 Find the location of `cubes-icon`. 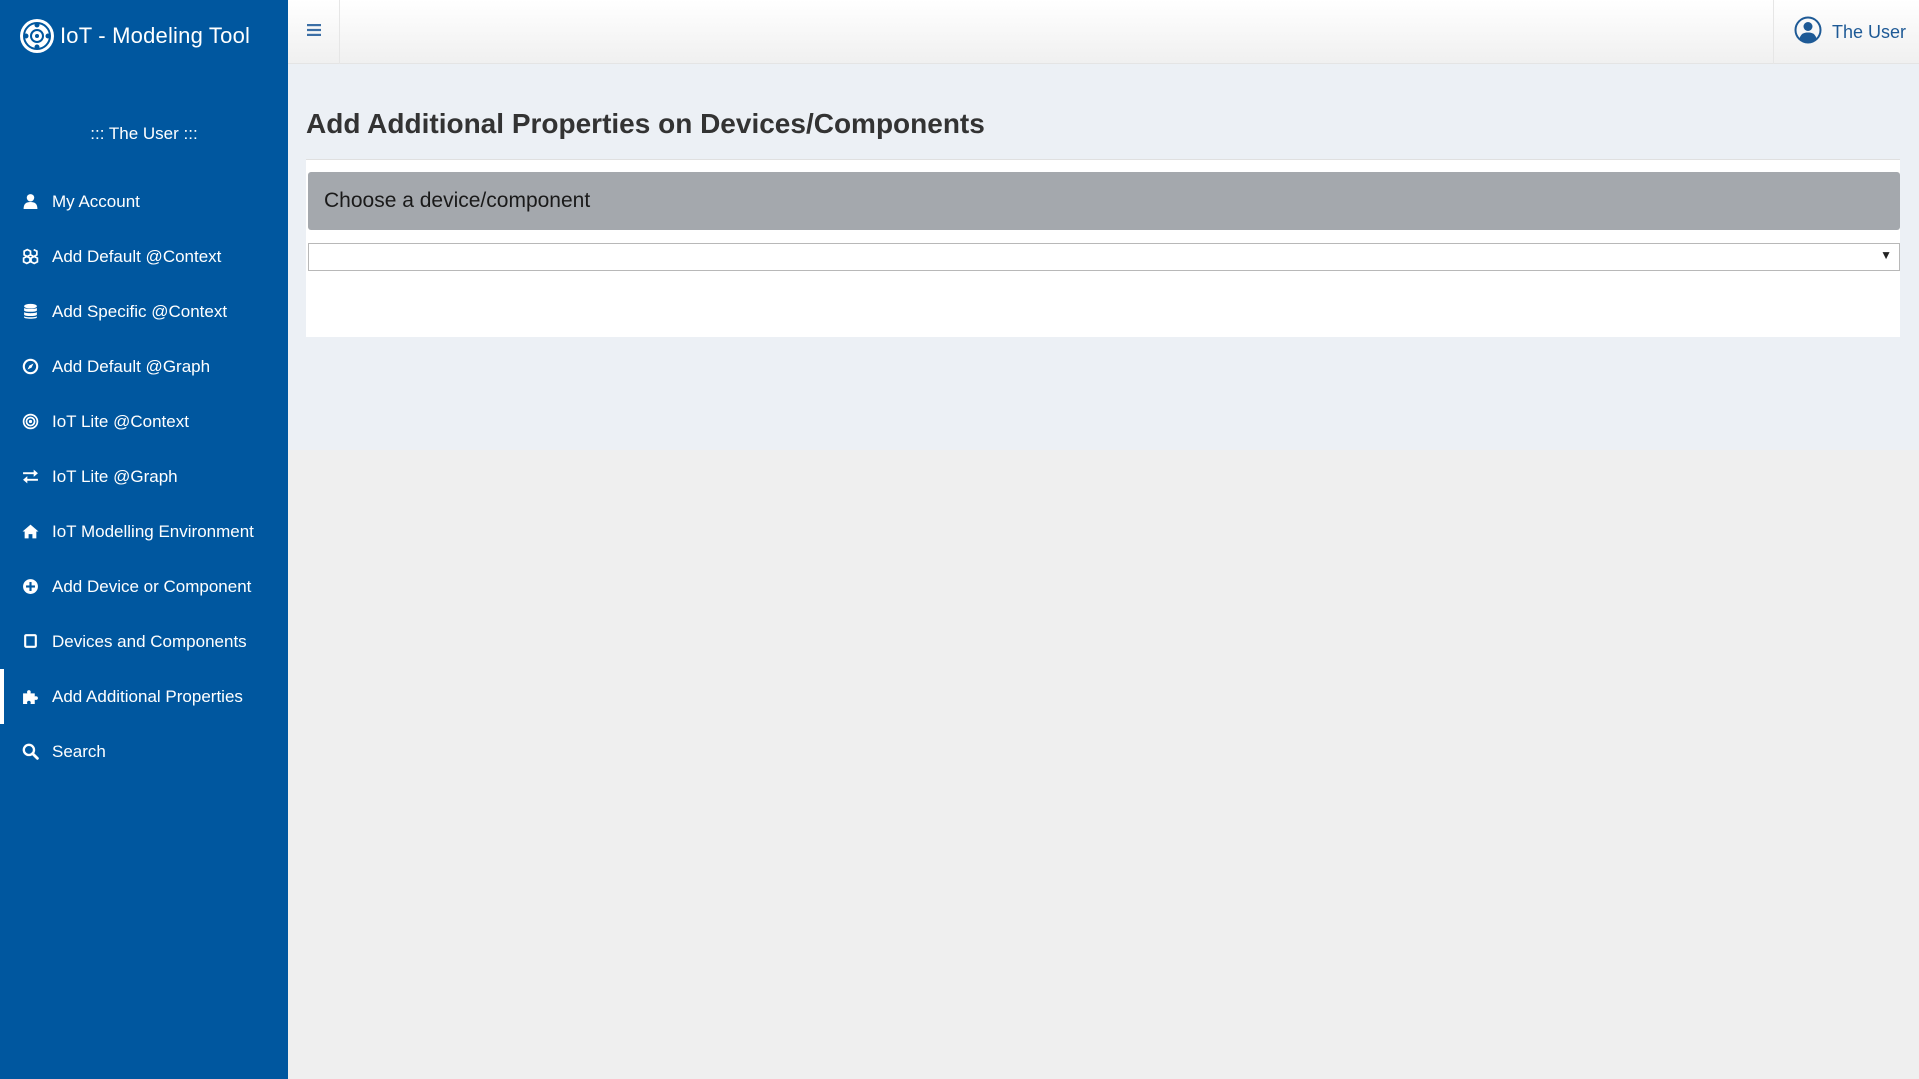

cubes-icon is located at coordinates (30, 256).